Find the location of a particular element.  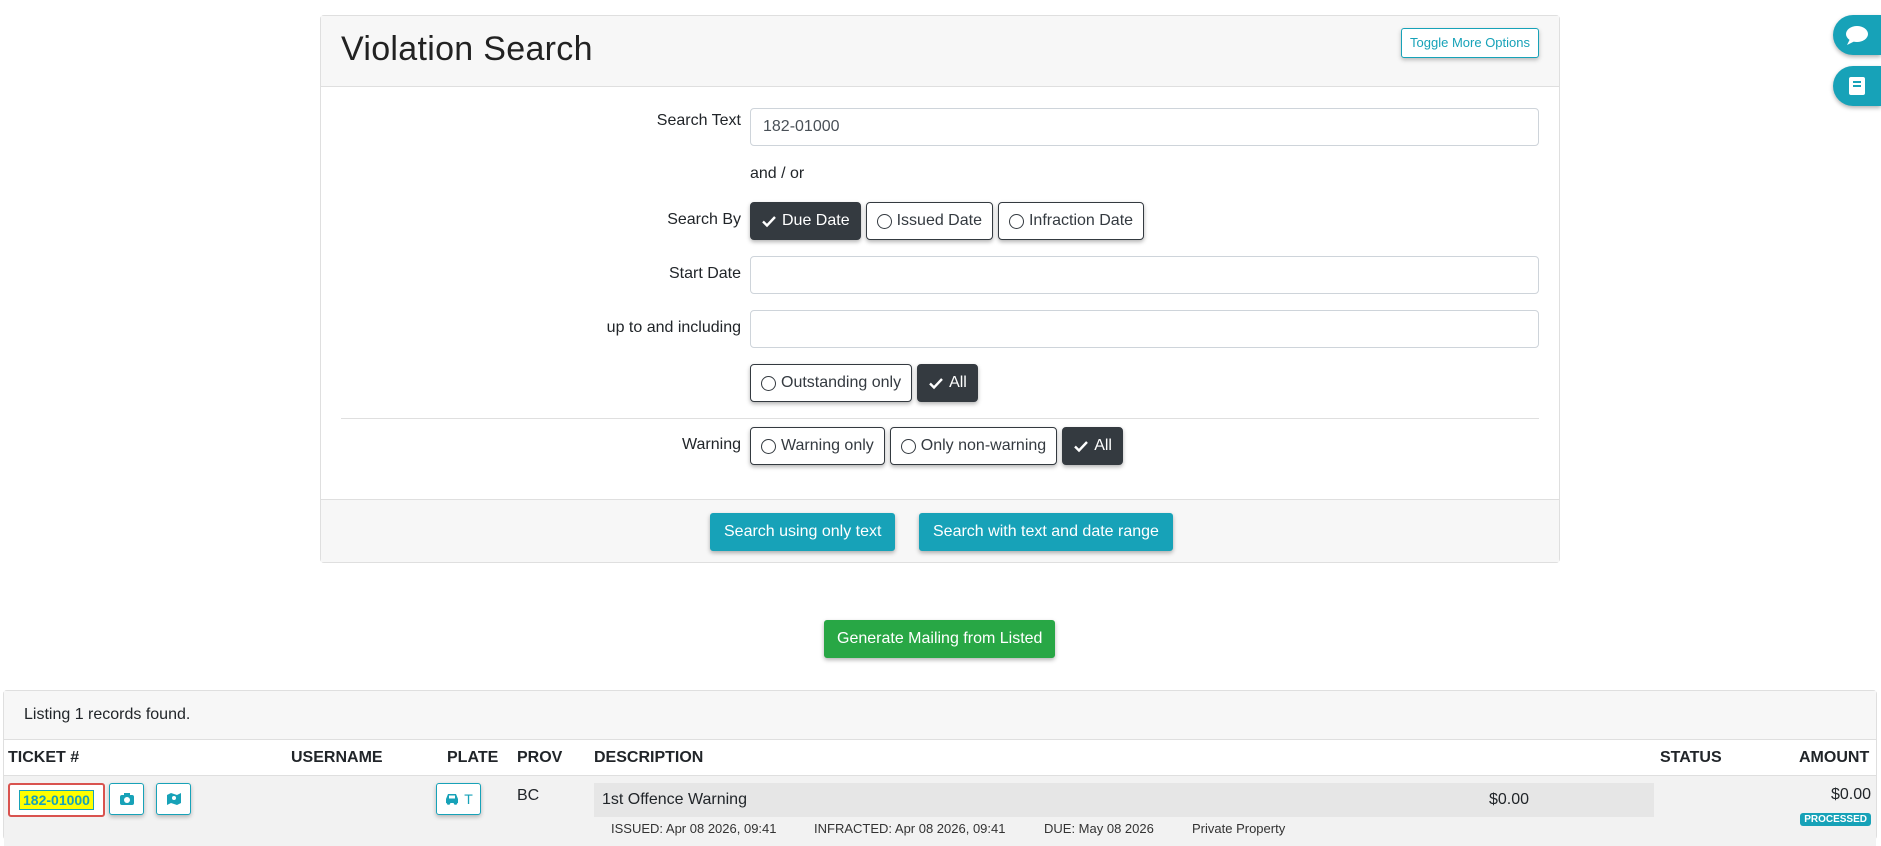

ticket-number-link: 182-01000 is located at coordinates (56, 800).